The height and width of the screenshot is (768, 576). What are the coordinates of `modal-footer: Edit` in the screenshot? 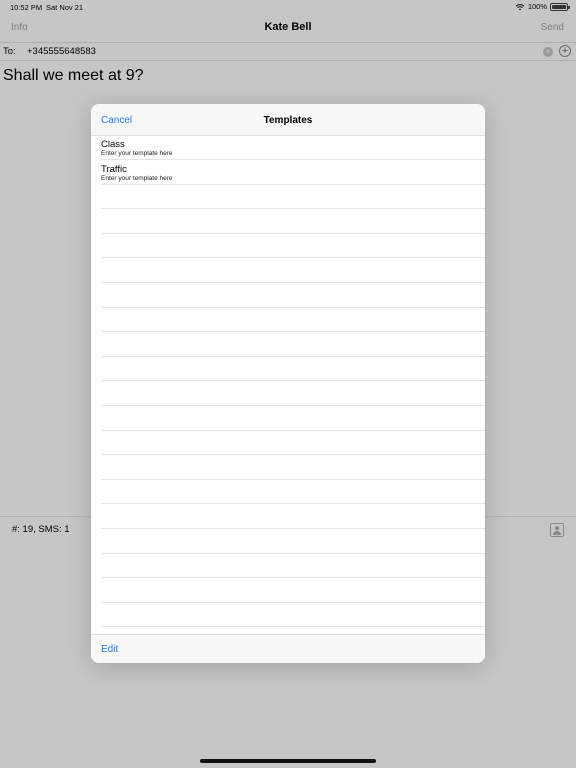 It's located at (288, 648).